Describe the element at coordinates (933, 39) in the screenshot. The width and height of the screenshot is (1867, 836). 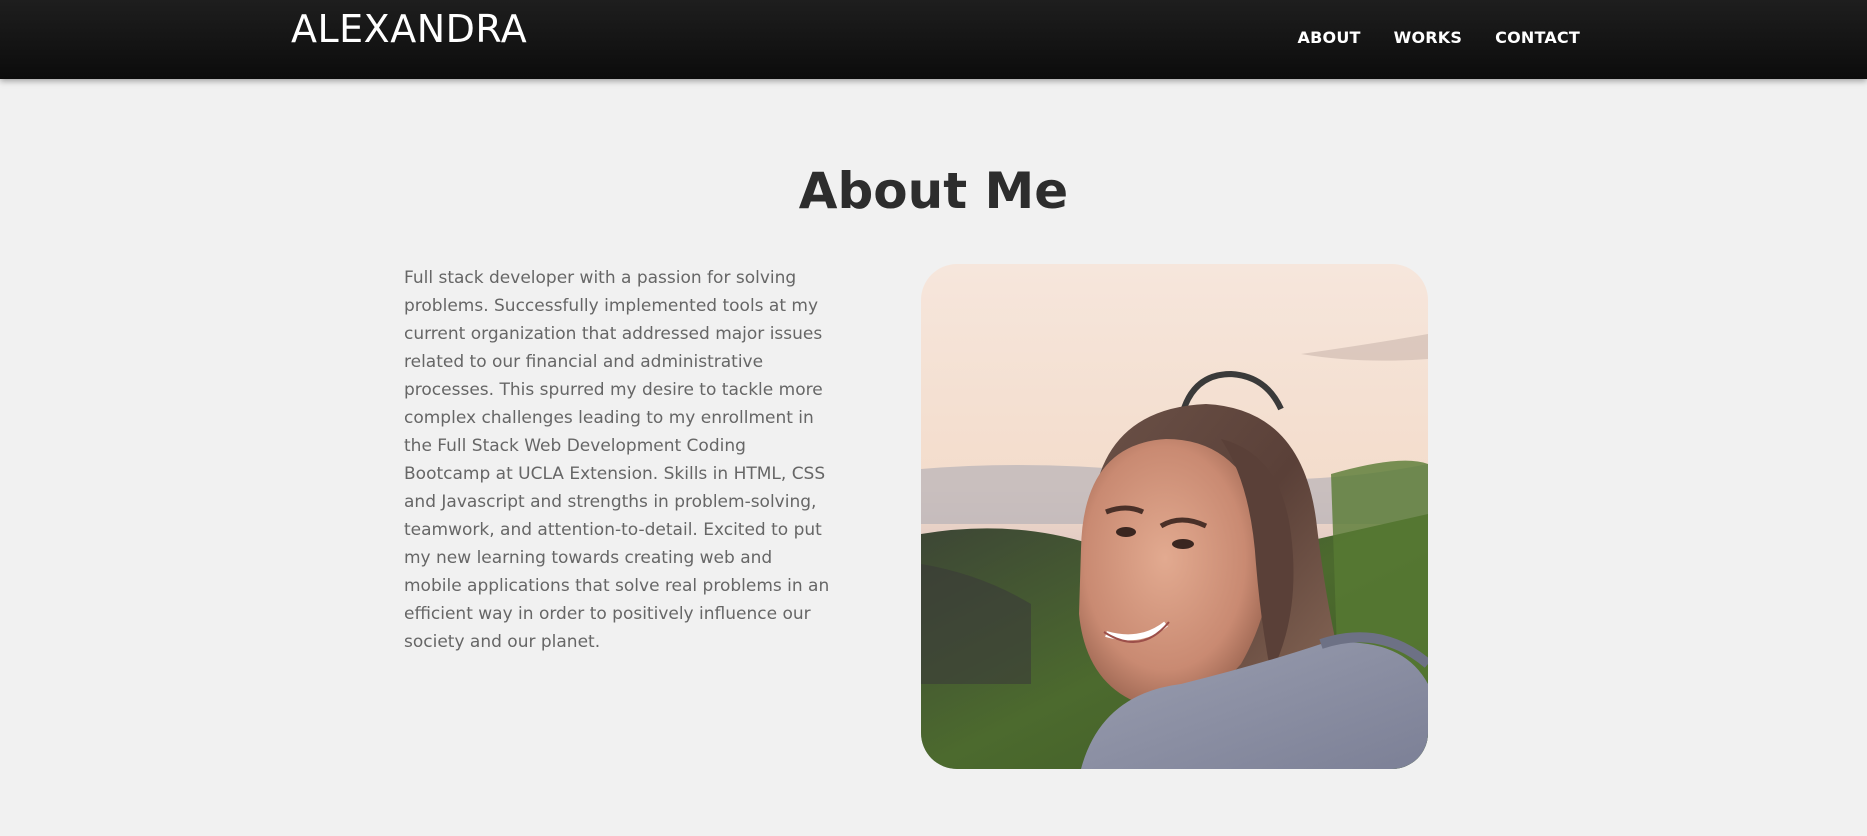
I see `site-header: ALEXANDRA ABOUT WORKS CONTACT` at that location.